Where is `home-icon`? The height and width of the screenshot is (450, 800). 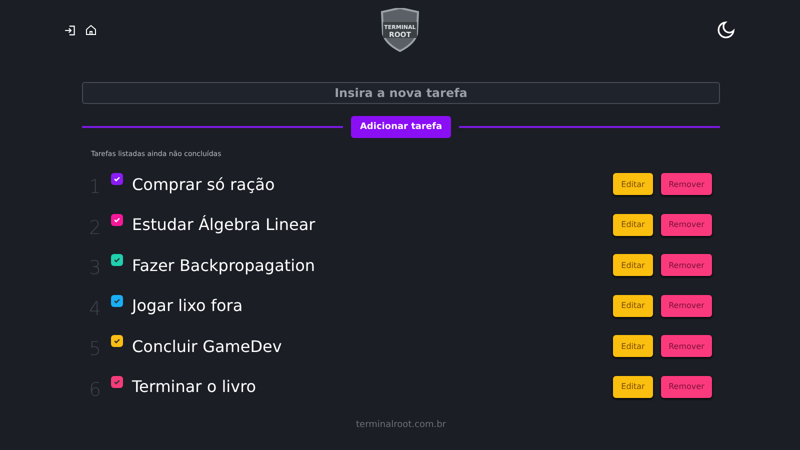
home-icon is located at coordinates (91, 30).